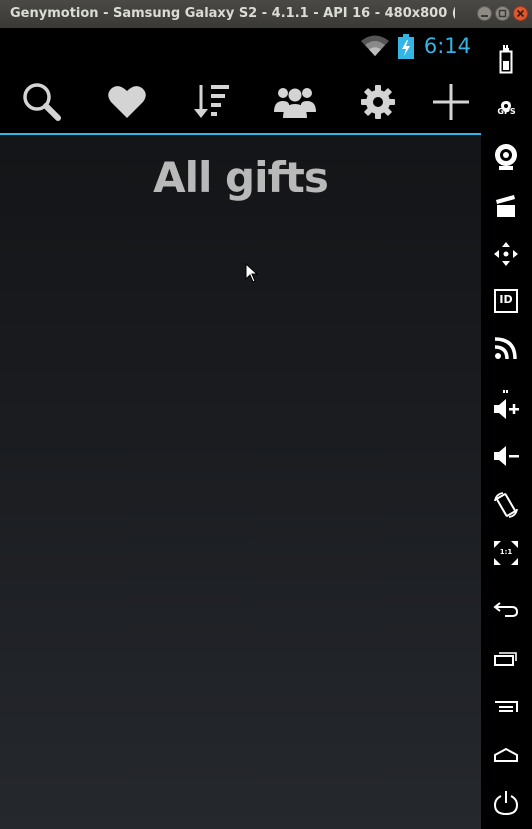  I want to click on battery-widget-button, so click(506, 61).